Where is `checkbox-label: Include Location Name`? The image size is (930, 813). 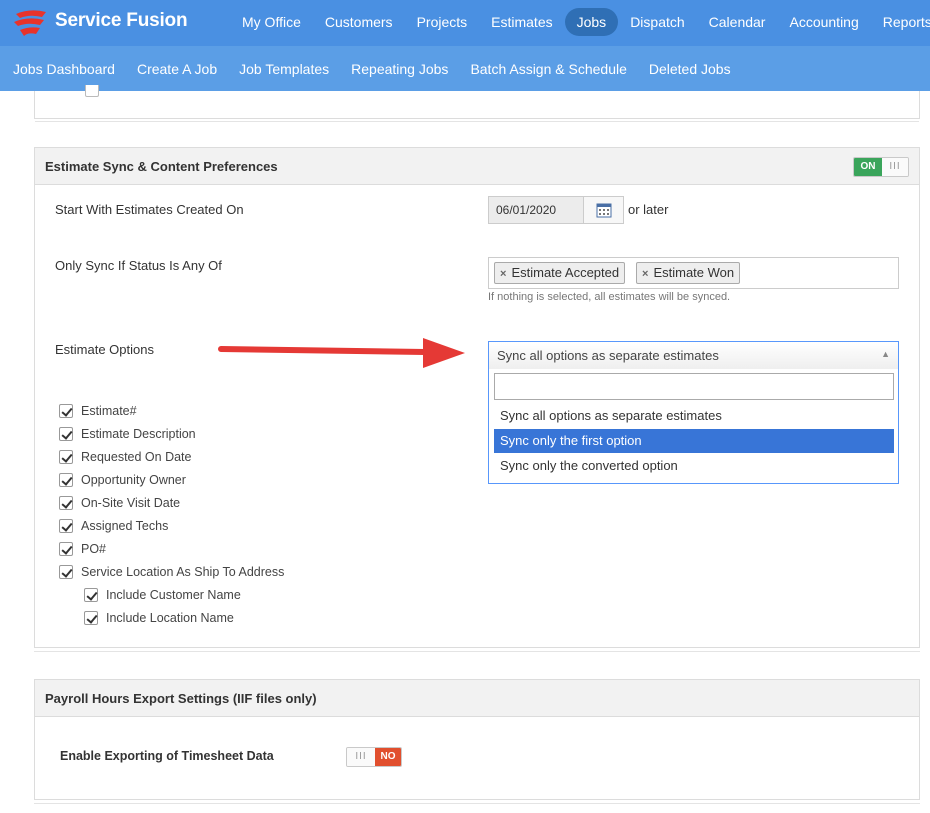 checkbox-label: Include Location Name is located at coordinates (170, 618).